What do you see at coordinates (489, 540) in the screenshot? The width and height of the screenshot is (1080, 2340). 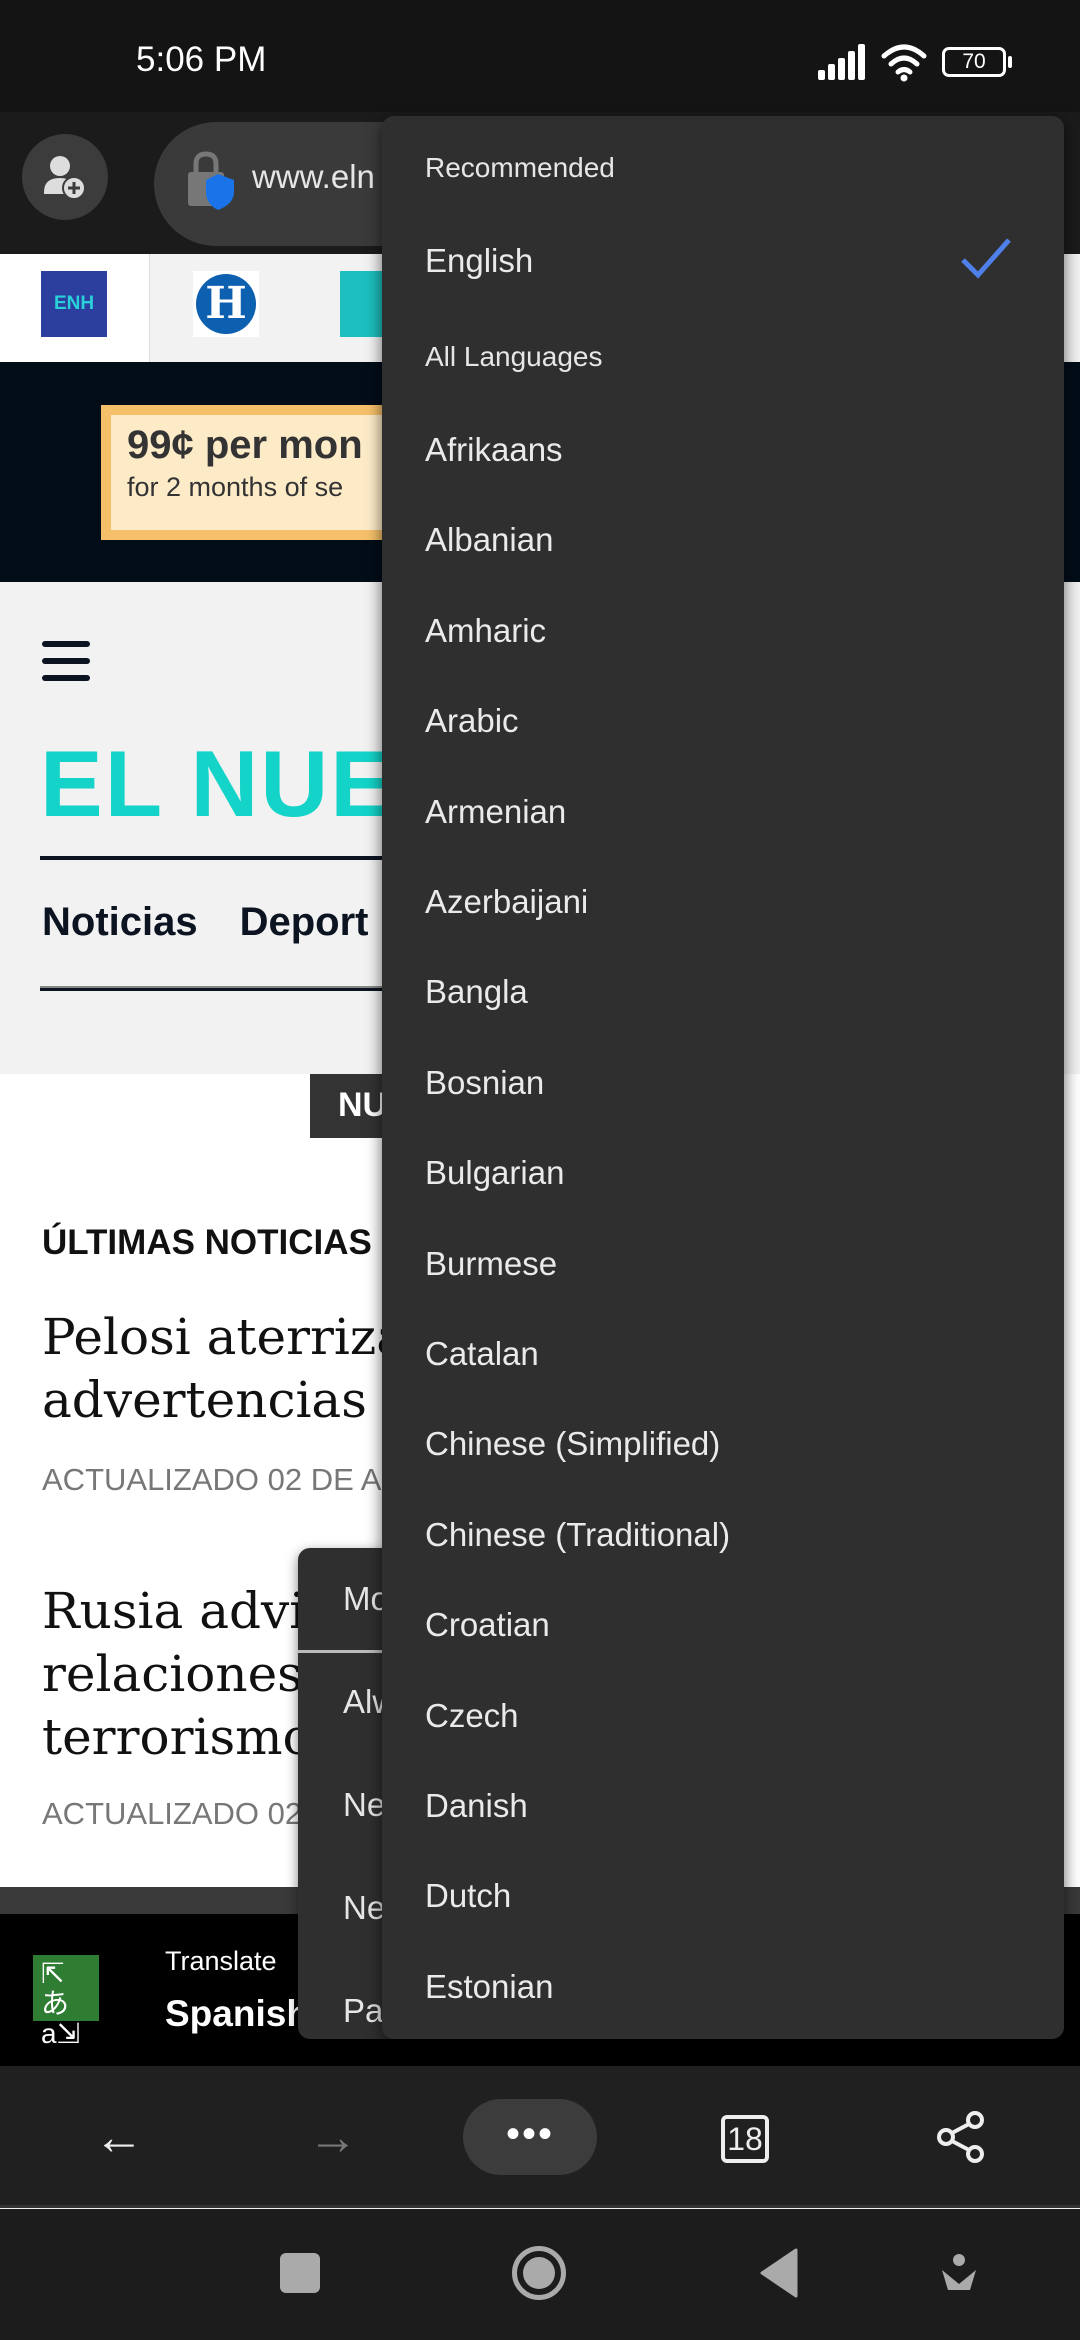 I see `language-item: Albanian` at bounding box center [489, 540].